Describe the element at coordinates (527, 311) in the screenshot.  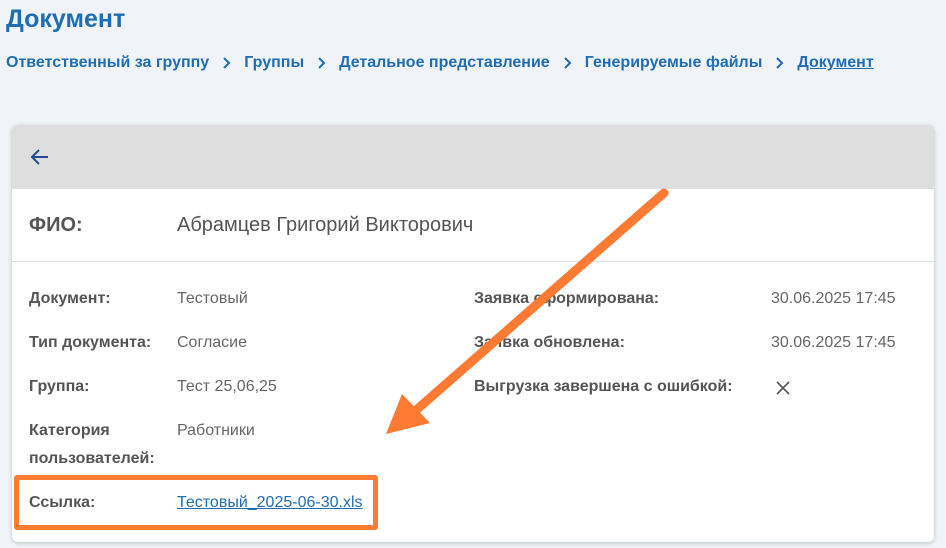
I see `annotation-arrow-icon` at that location.